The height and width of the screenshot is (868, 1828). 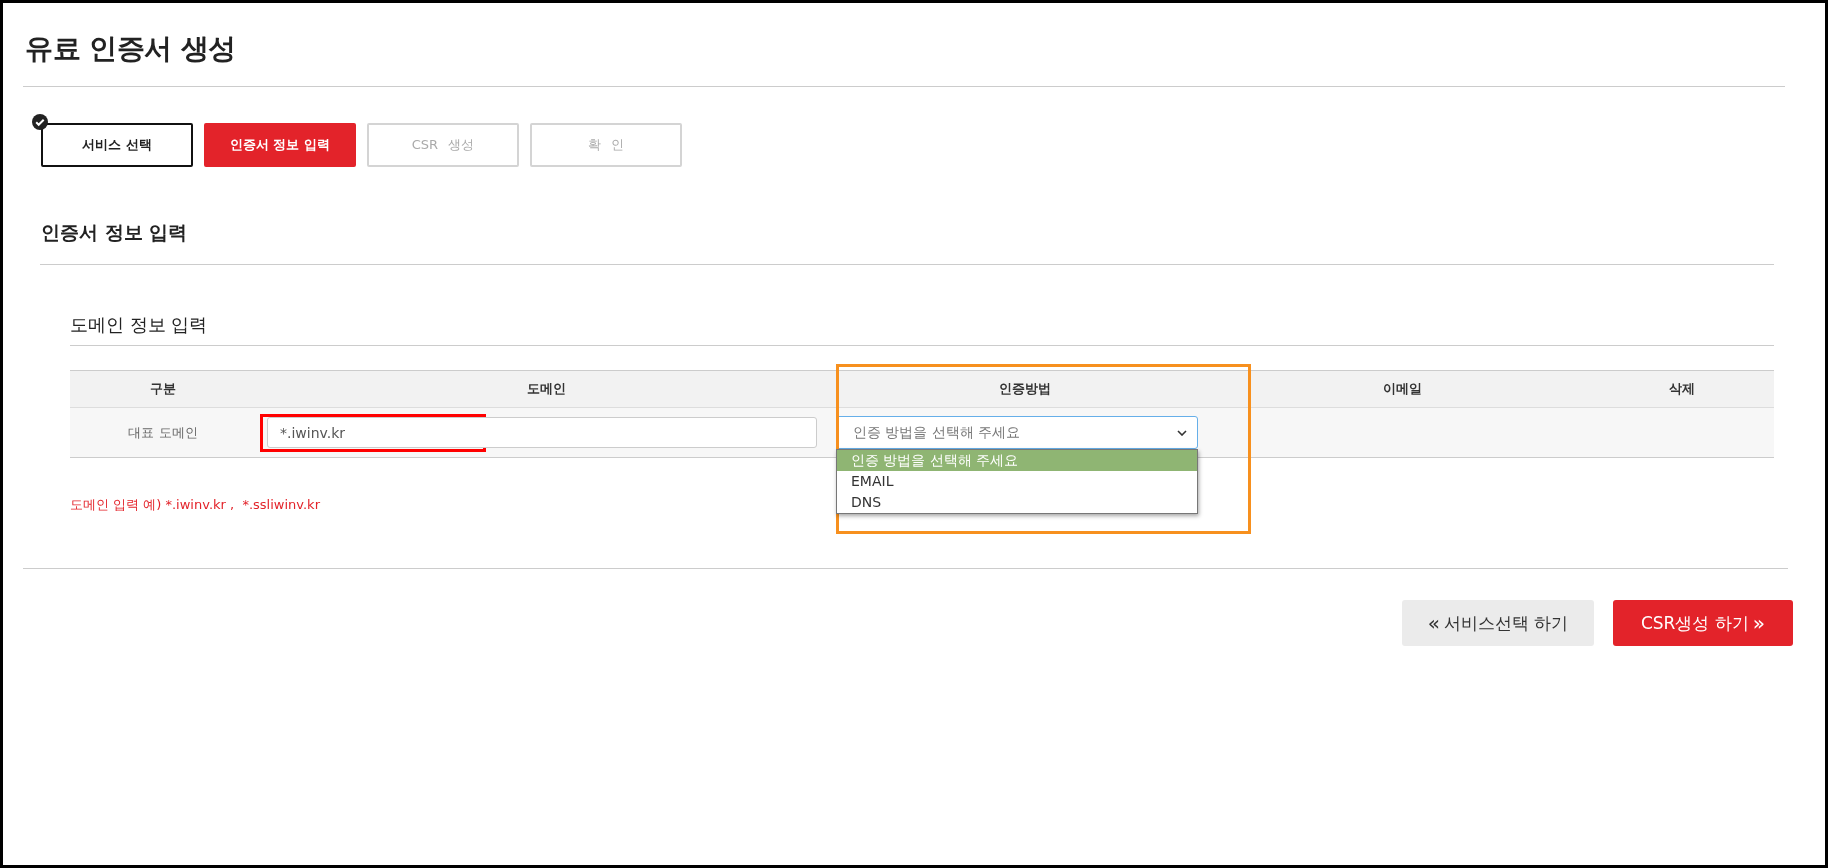 What do you see at coordinates (606, 145) in the screenshot?
I see `step-tab: 확 인` at bounding box center [606, 145].